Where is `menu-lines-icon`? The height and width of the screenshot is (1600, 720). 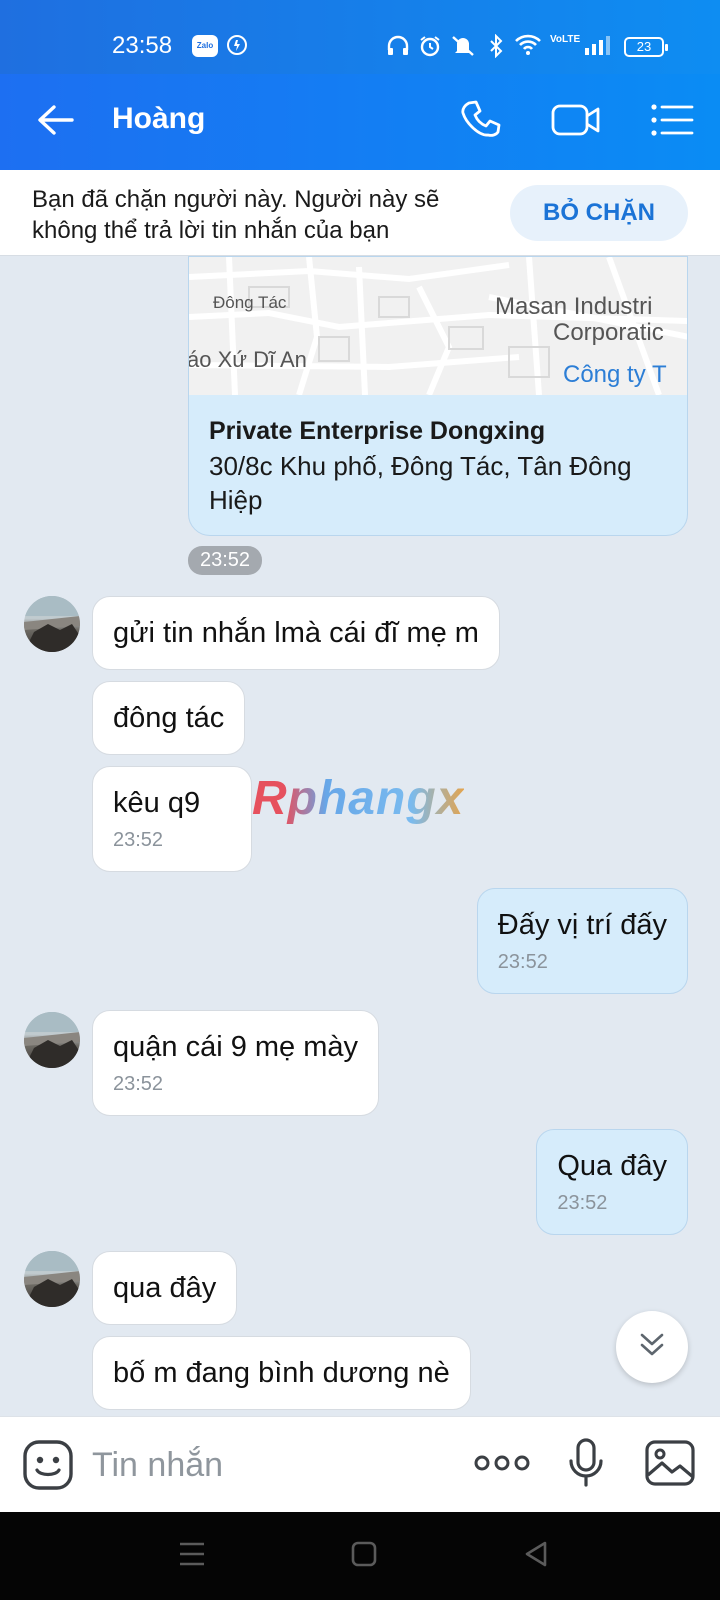
menu-lines-icon is located at coordinates (192, 1556).